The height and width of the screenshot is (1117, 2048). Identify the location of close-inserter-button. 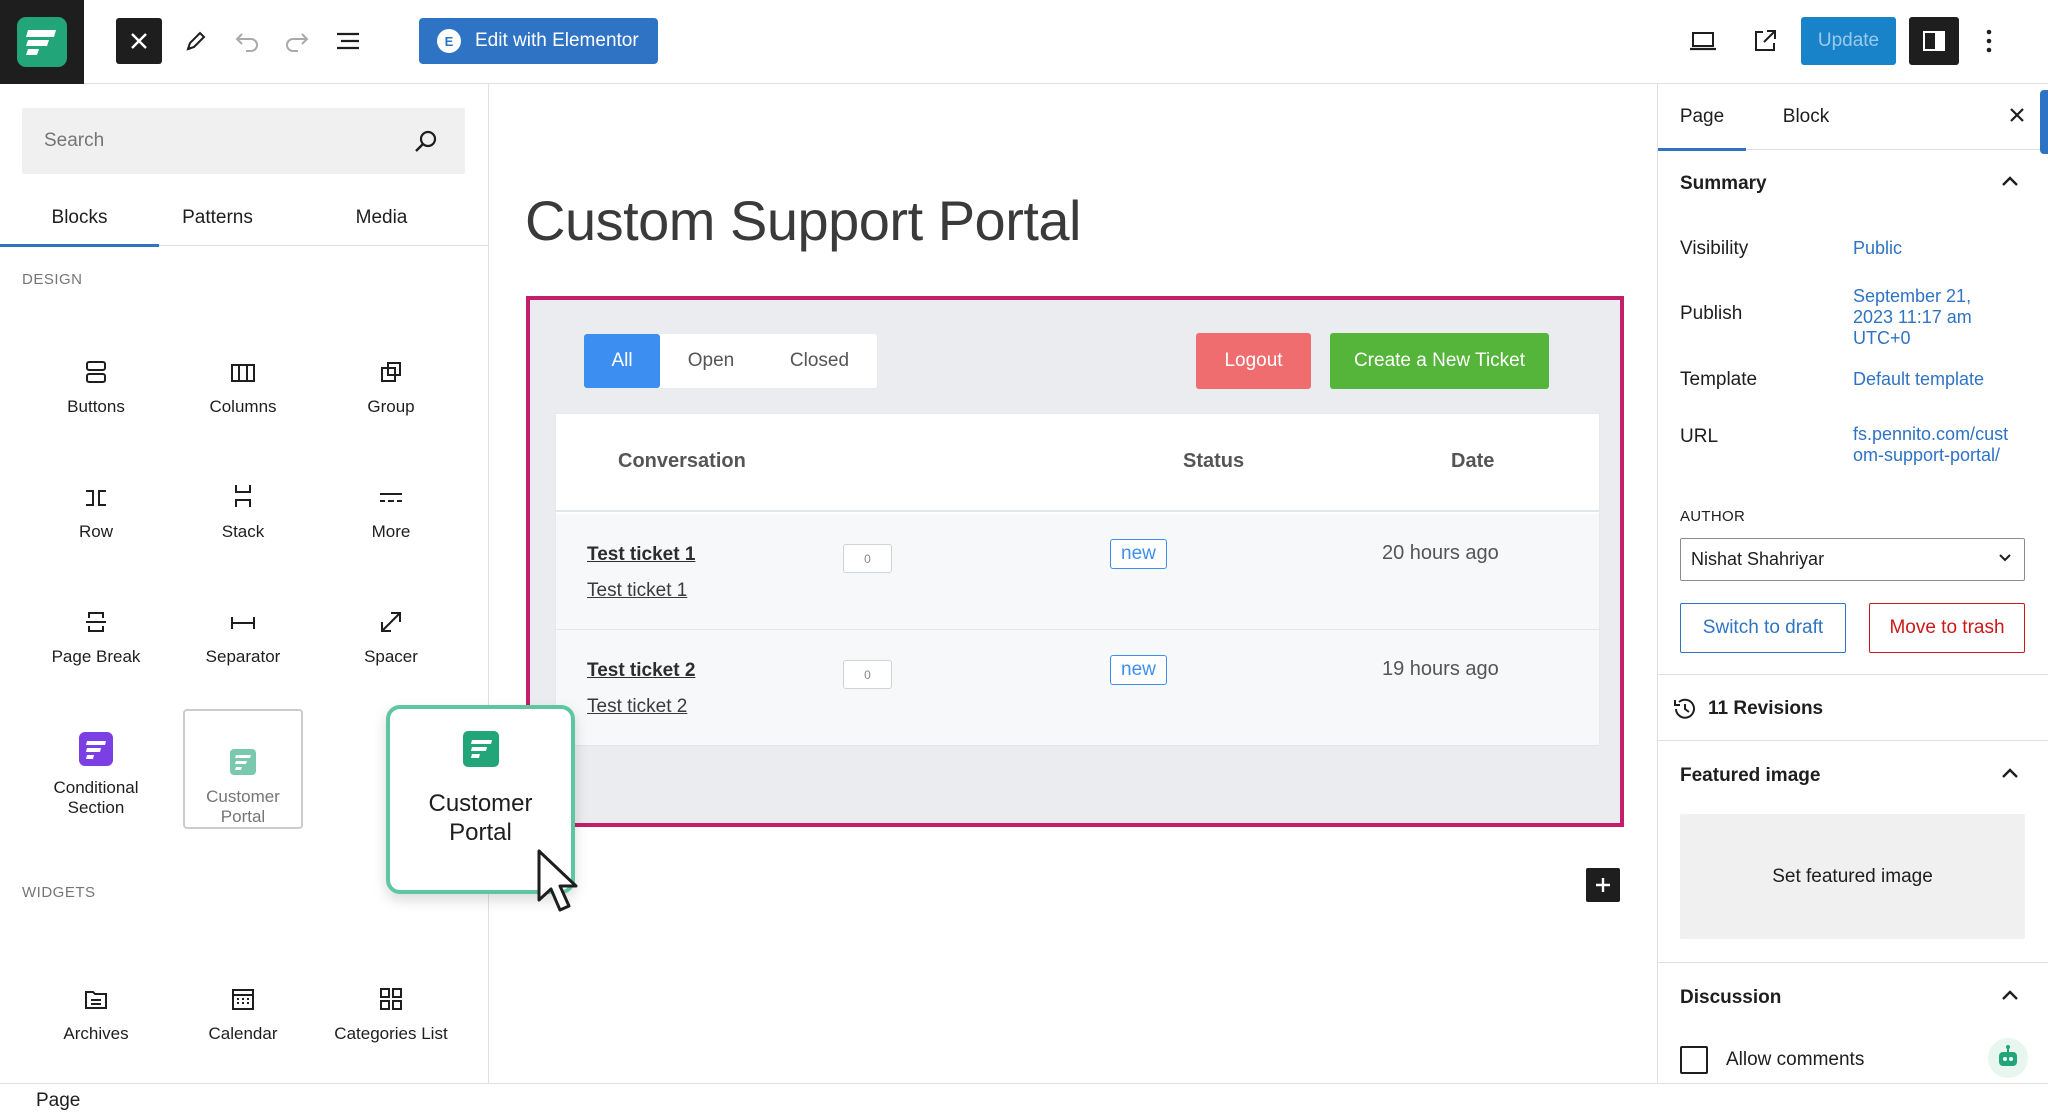
(139, 41).